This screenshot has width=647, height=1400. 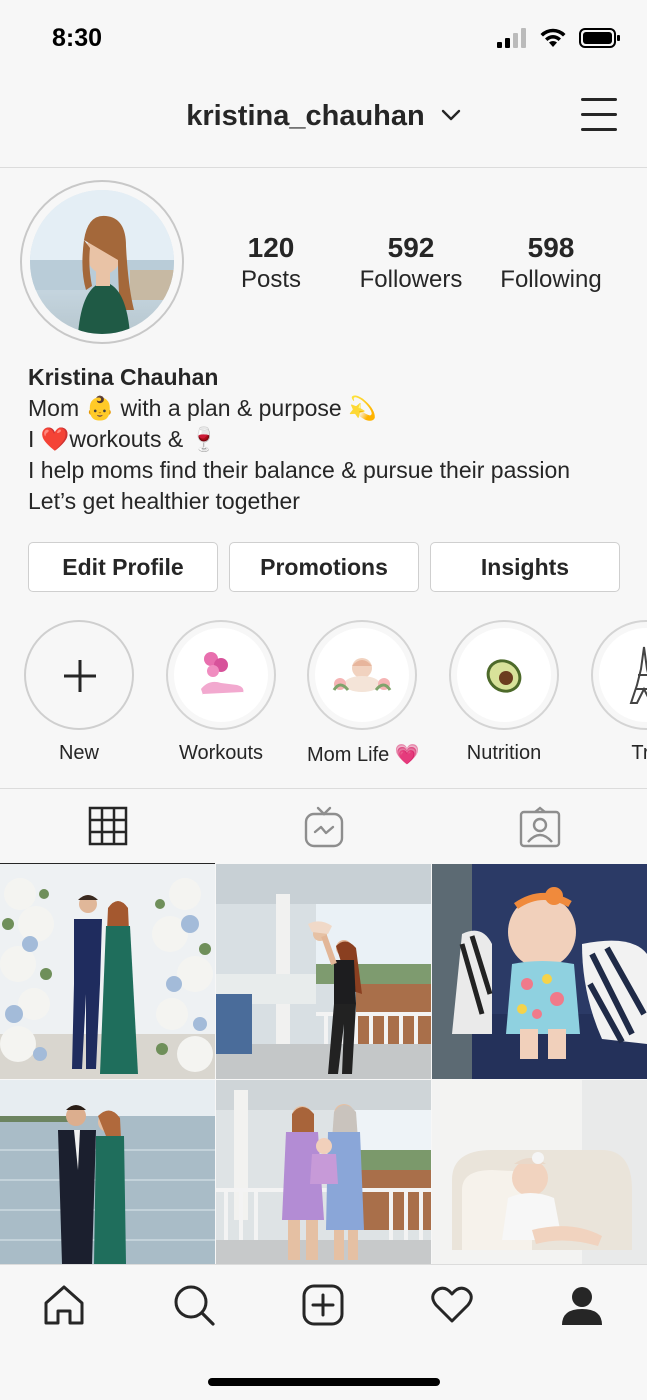 I want to click on wifi-icon, so click(x=553, y=37).